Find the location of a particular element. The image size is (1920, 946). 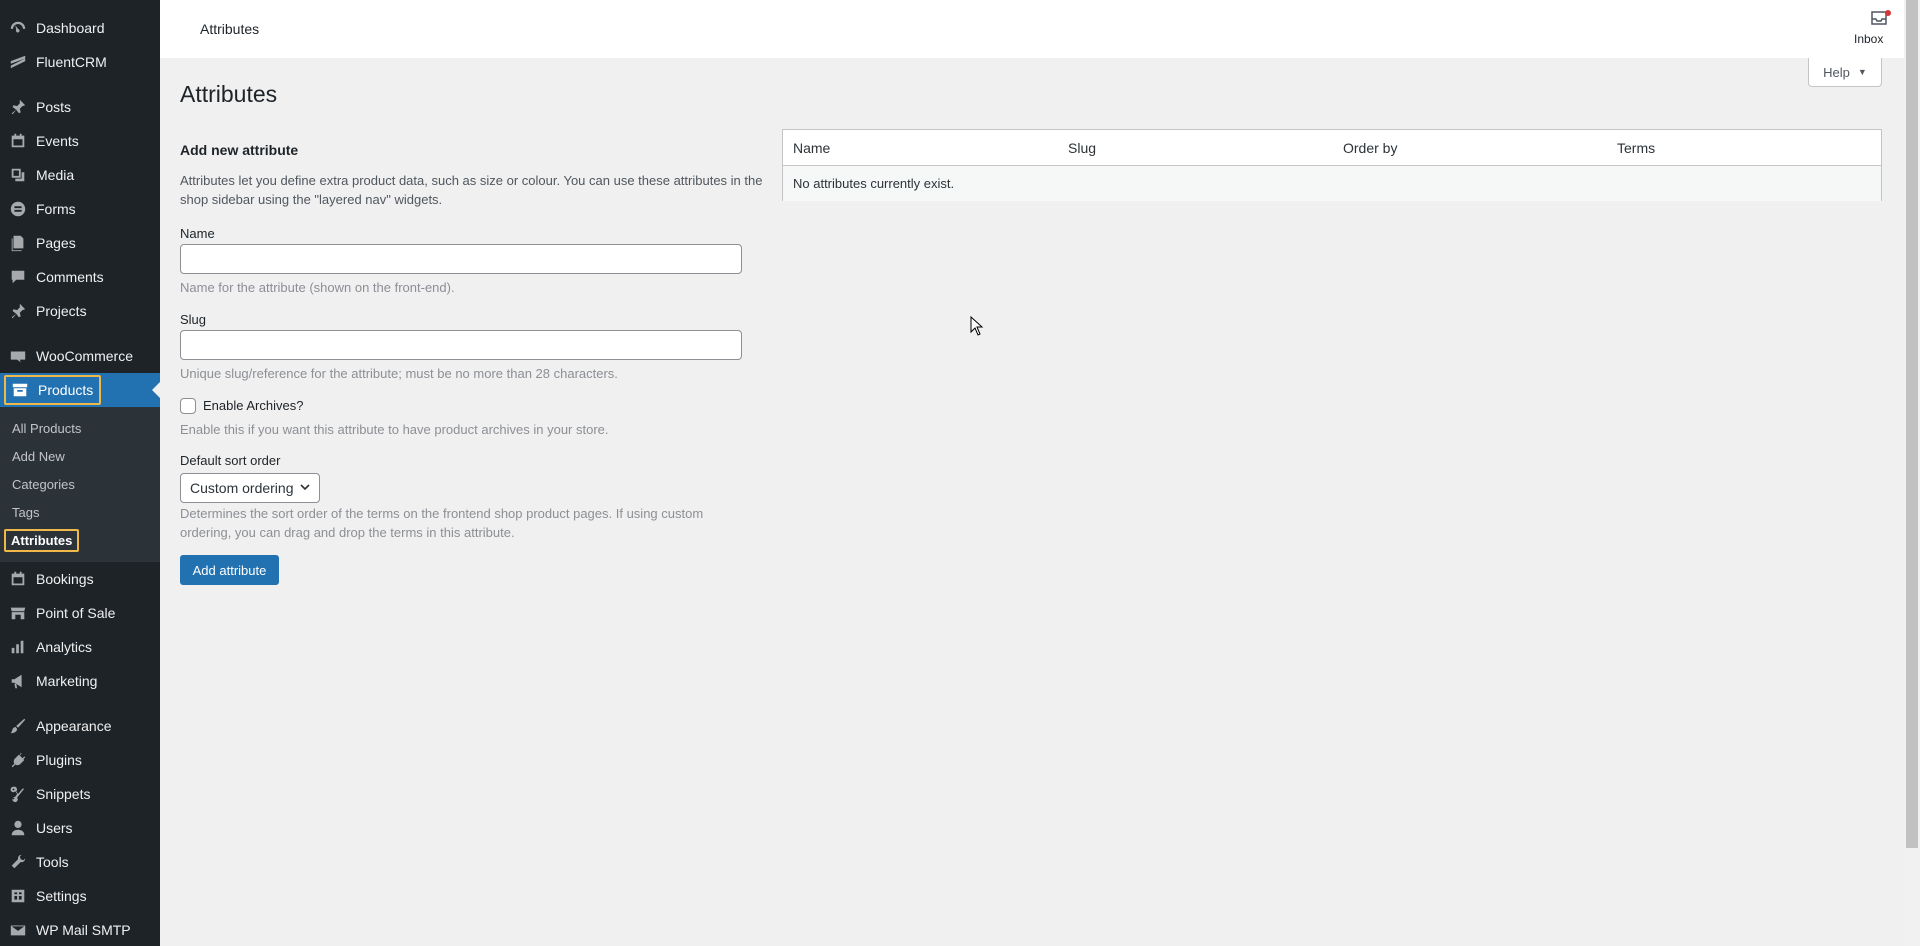

caret-down-icon: ▼ is located at coordinates (1862, 72).